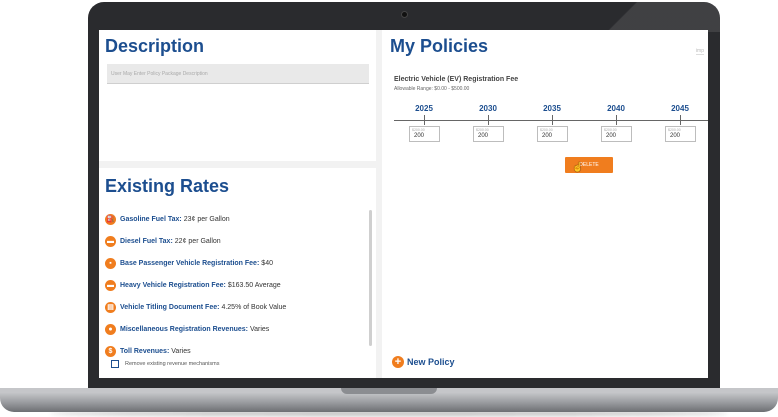 Image resolution: width=778 pixels, height=417 pixels. What do you see at coordinates (110, 307) in the screenshot?
I see `document-icon: ▤` at bounding box center [110, 307].